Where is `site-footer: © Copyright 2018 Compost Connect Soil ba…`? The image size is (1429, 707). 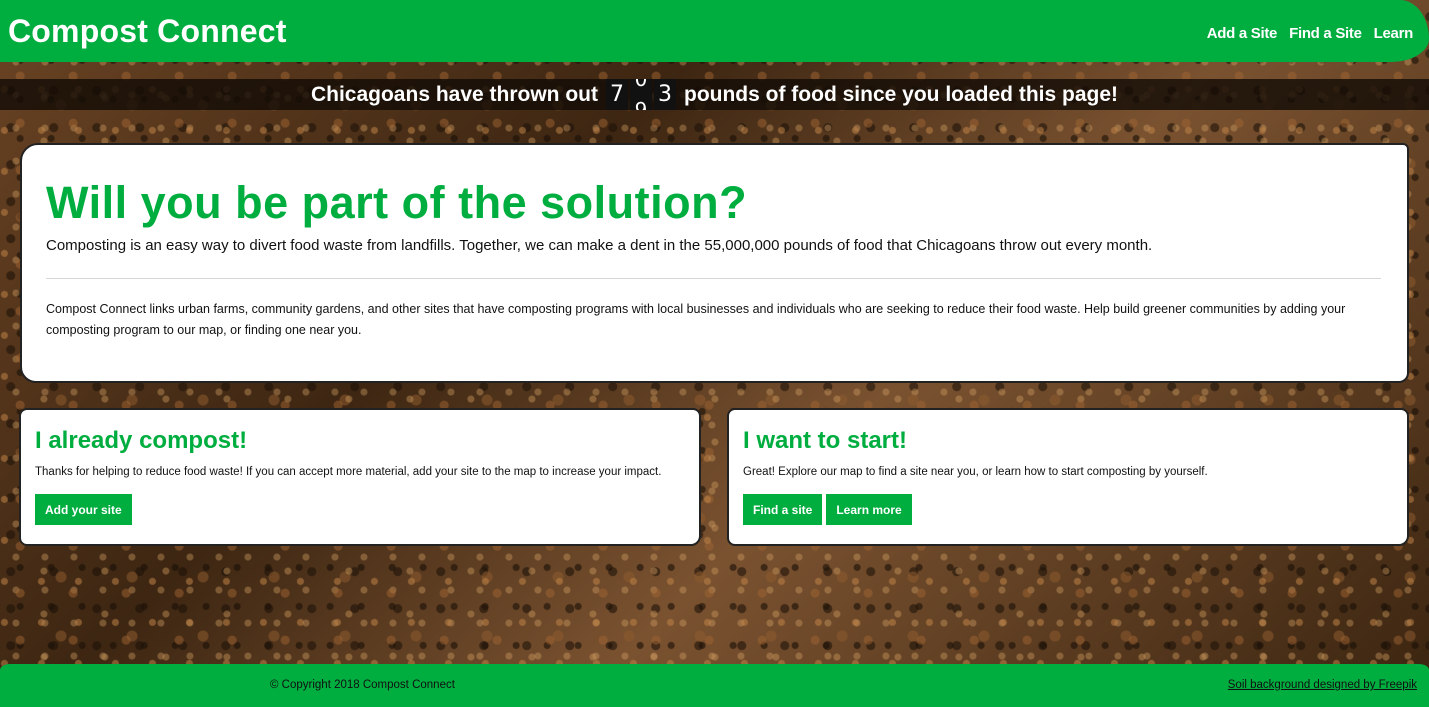 site-footer: © Copyright 2018 Compost Connect Soil ba… is located at coordinates (714, 685).